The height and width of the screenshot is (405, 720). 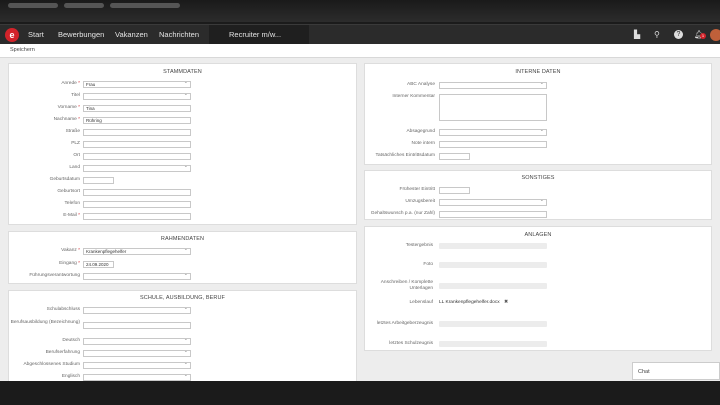 What do you see at coordinates (74, 167) in the screenshot?
I see `land-label: Land` at bounding box center [74, 167].